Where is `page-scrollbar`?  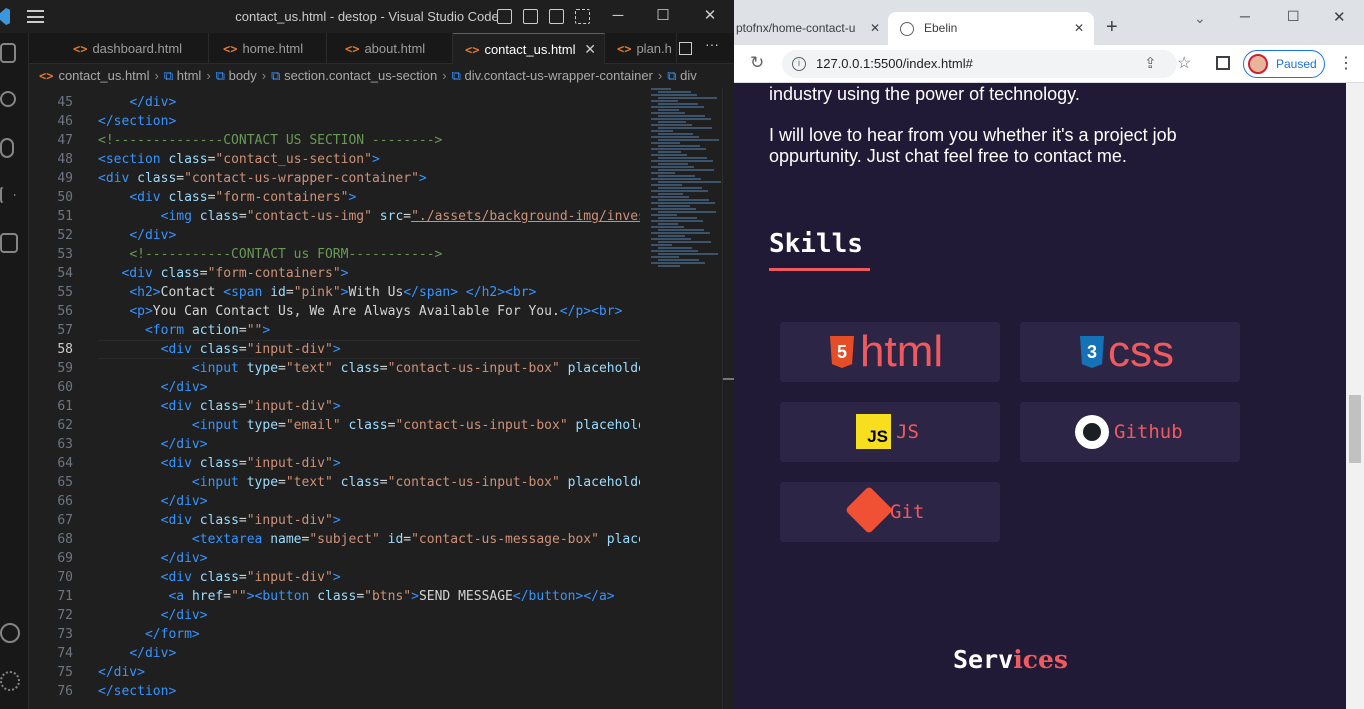 page-scrollbar is located at coordinates (1355, 396).